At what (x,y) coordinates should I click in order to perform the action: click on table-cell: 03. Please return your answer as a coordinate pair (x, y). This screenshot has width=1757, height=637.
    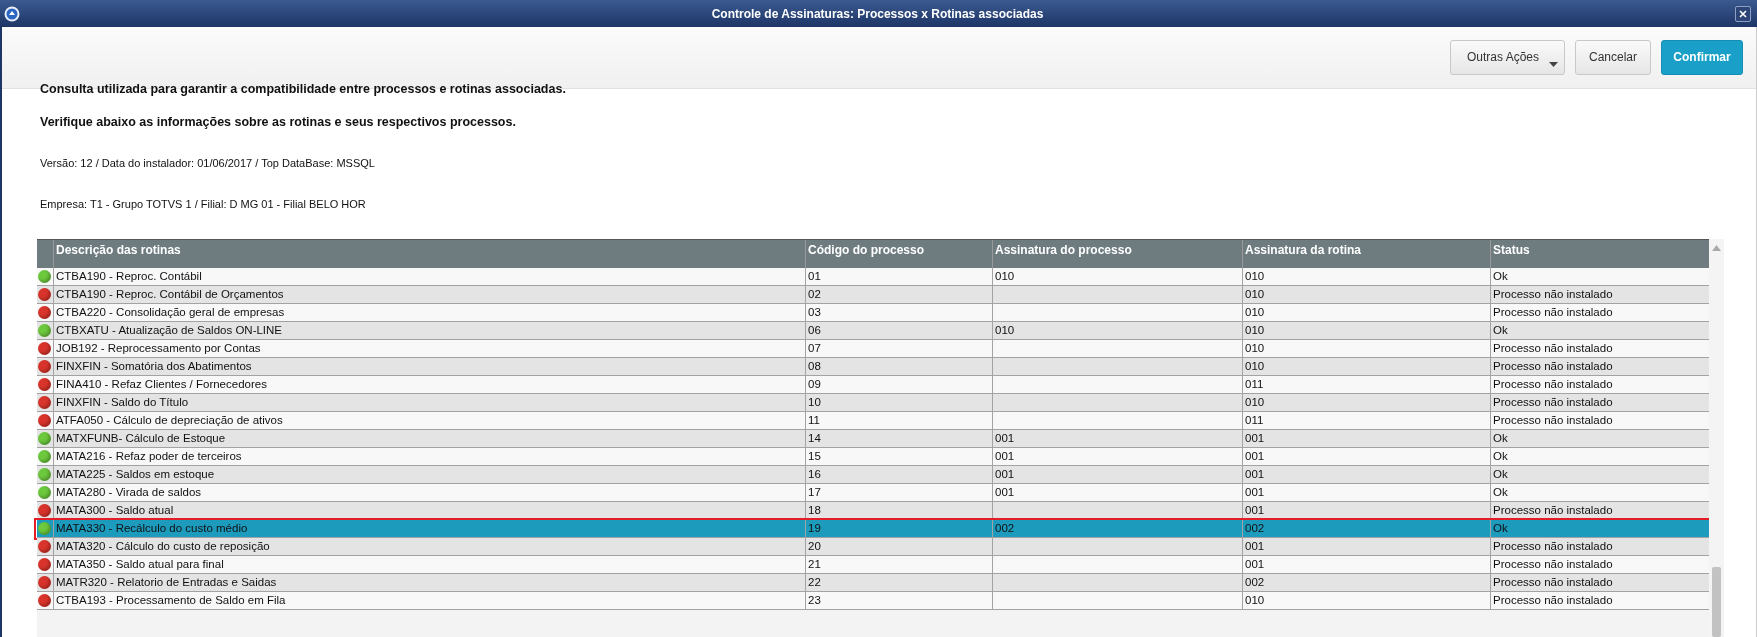
    Looking at the image, I should click on (898, 312).